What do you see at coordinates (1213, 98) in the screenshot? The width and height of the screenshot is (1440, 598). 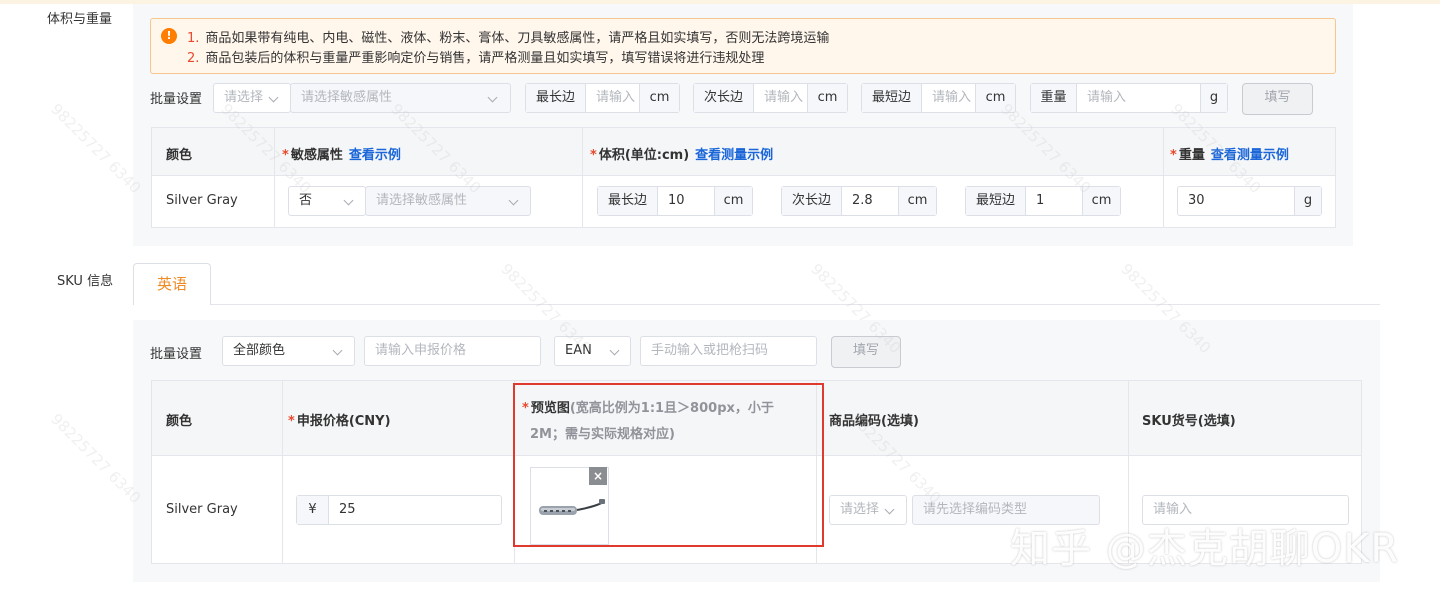 I see `batch-weight-unit: g` at bounding box center [1213, 98].